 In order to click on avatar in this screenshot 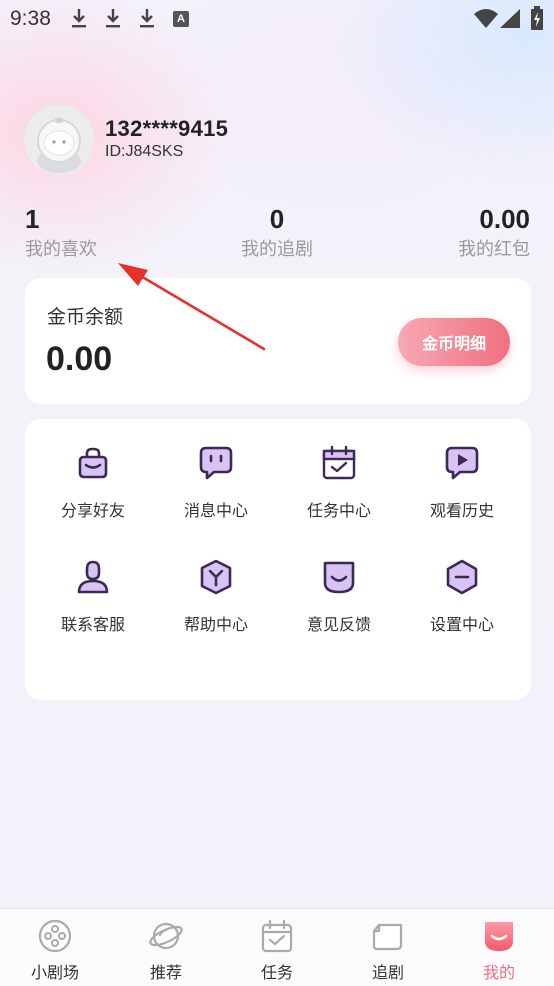, I will do `click(59, 140)`.